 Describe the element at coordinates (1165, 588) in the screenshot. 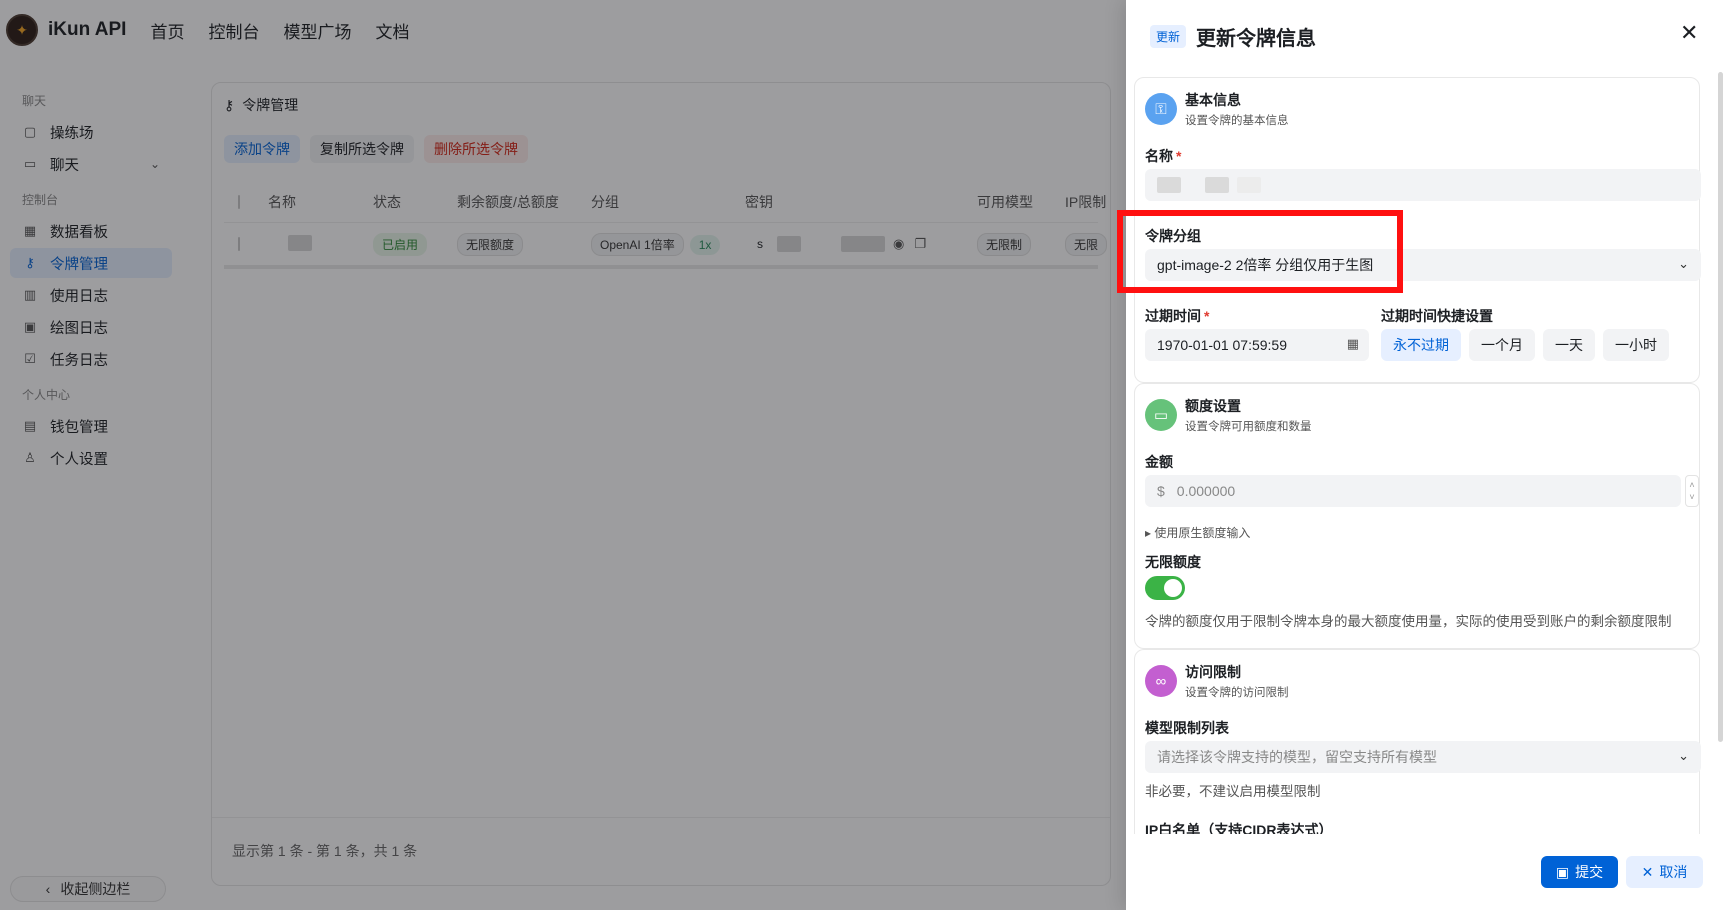

I see `unlimited-quota-toggle` at that location.